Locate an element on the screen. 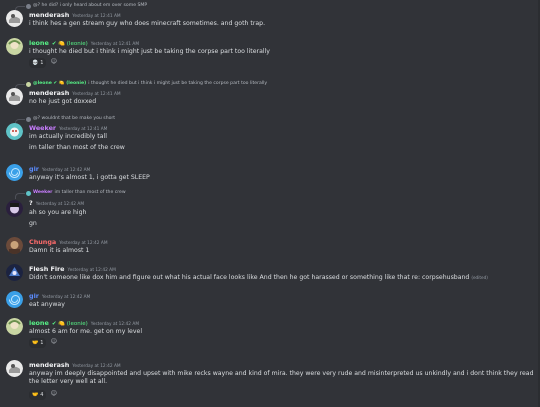  reactions: 💀 1 ☺ is located at coordinates (43, 63).